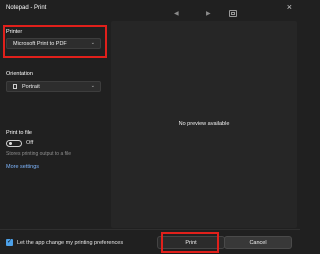  Describe the element at coordinates (26, 8) in the screenshot. I see `window-title: Notepad - Print` at that location.